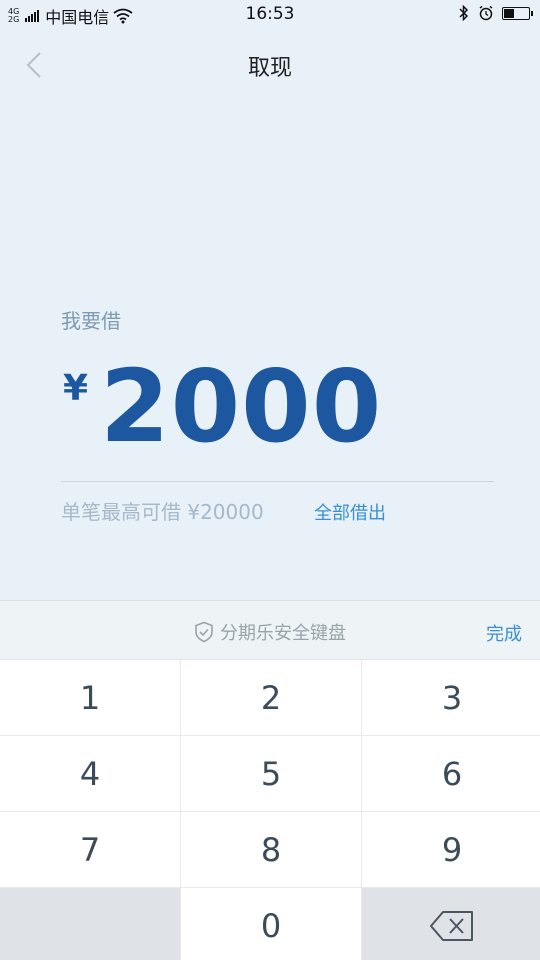 The image size is (540, 960). I want to click on status-right, so click(495, 13).